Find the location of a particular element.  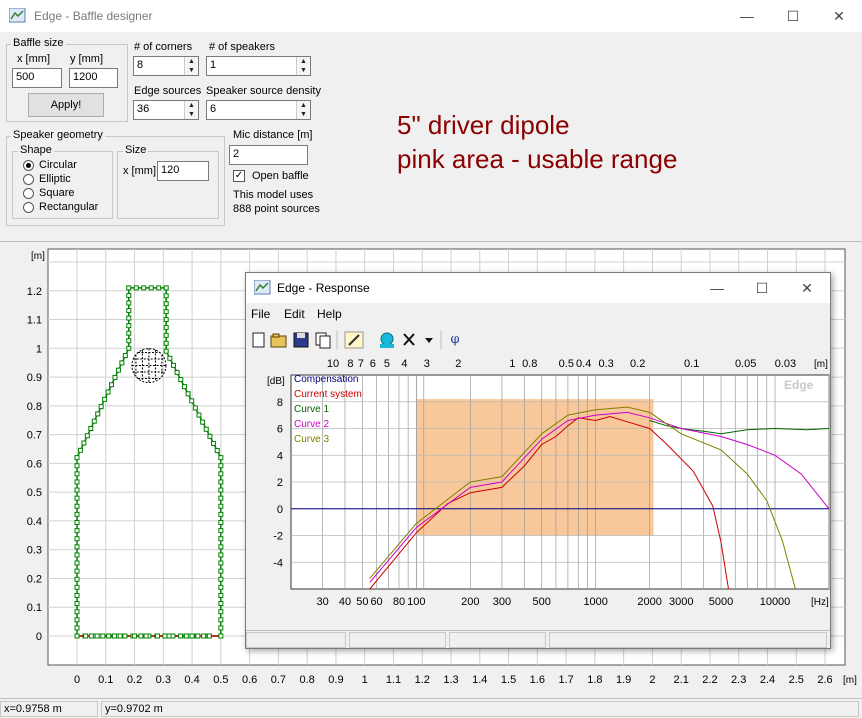

note-line2: pink area - usable range is located at coordinates (537, 159).